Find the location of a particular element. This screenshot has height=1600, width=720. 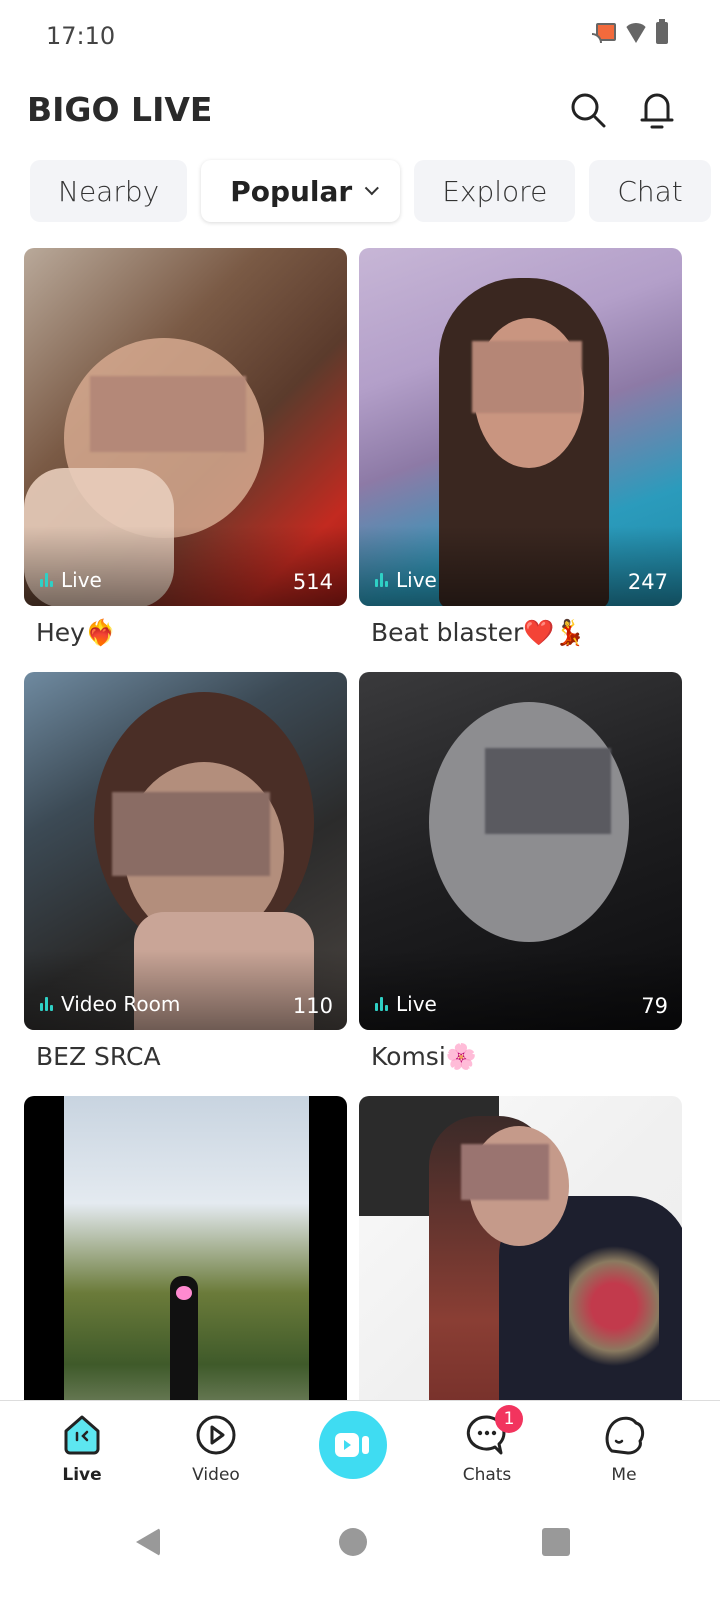

tab-popular: Popular is located at coordinates (301, 191).